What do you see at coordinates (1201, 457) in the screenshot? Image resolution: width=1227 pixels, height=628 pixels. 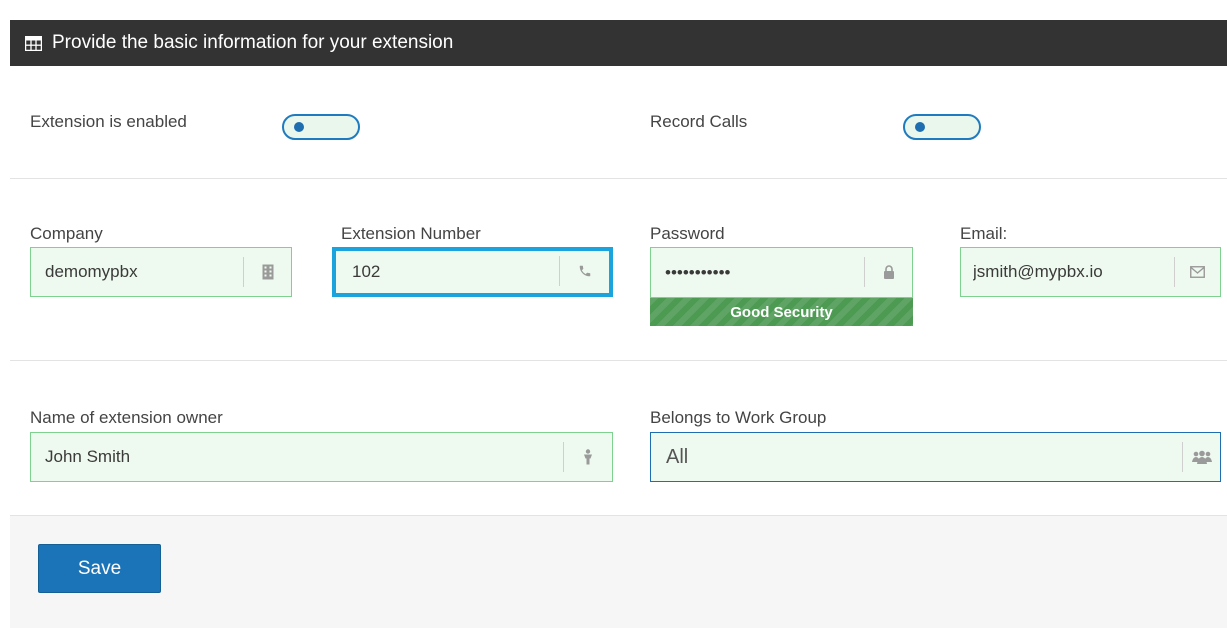 I see `group-icon` at bounding box center [1201, 457].